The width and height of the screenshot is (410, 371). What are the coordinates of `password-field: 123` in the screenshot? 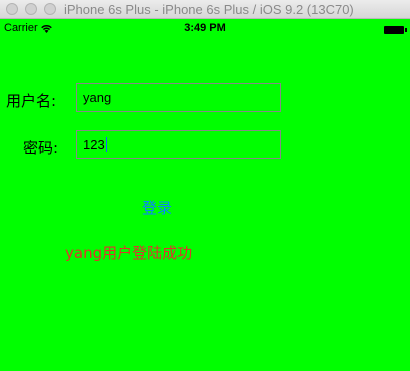 It's located at (178, 144).